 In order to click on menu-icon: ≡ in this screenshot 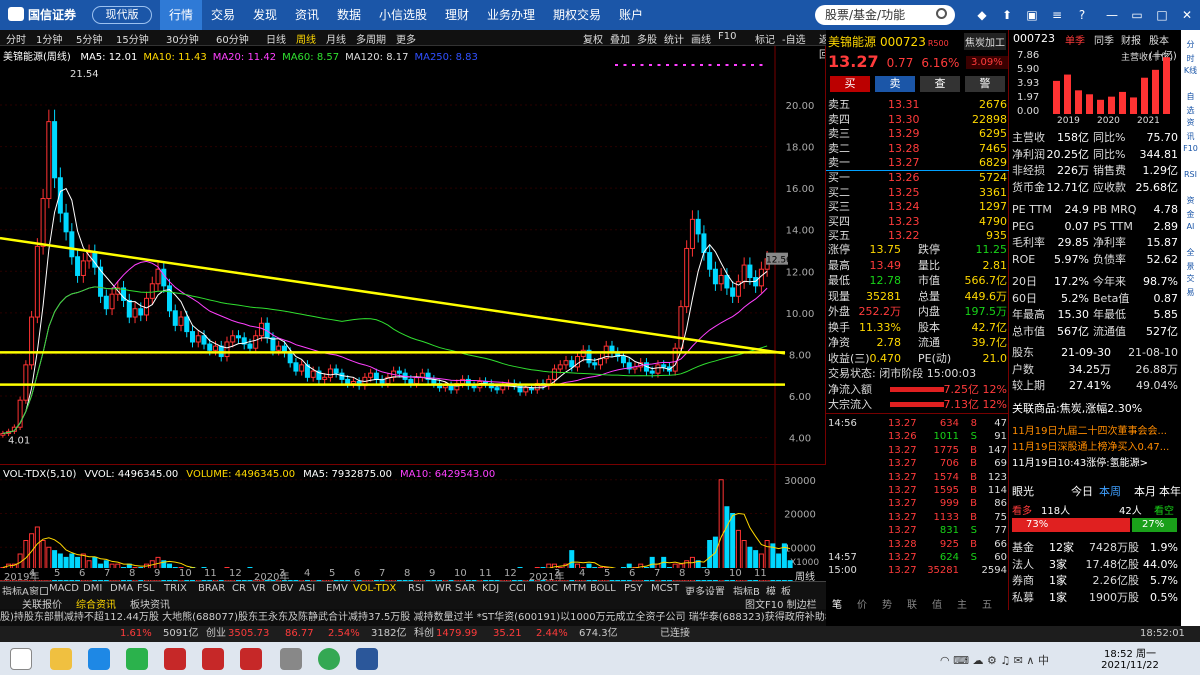, I will do `click(1057, 15)`.